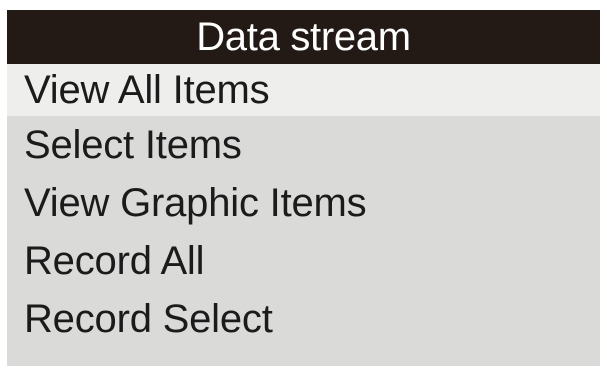 The height and width of the screenshot is (372, 607). I want to click on menu-item-view-all-items: View All Items, so click(303, 90).